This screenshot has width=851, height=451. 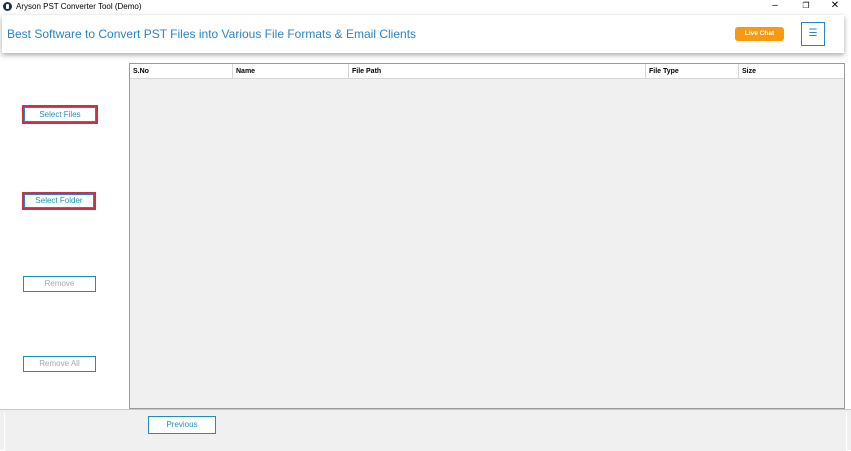 I want to click on window-title: Aryson PST Converter Tool (Demo), so click(x=79, y=6).